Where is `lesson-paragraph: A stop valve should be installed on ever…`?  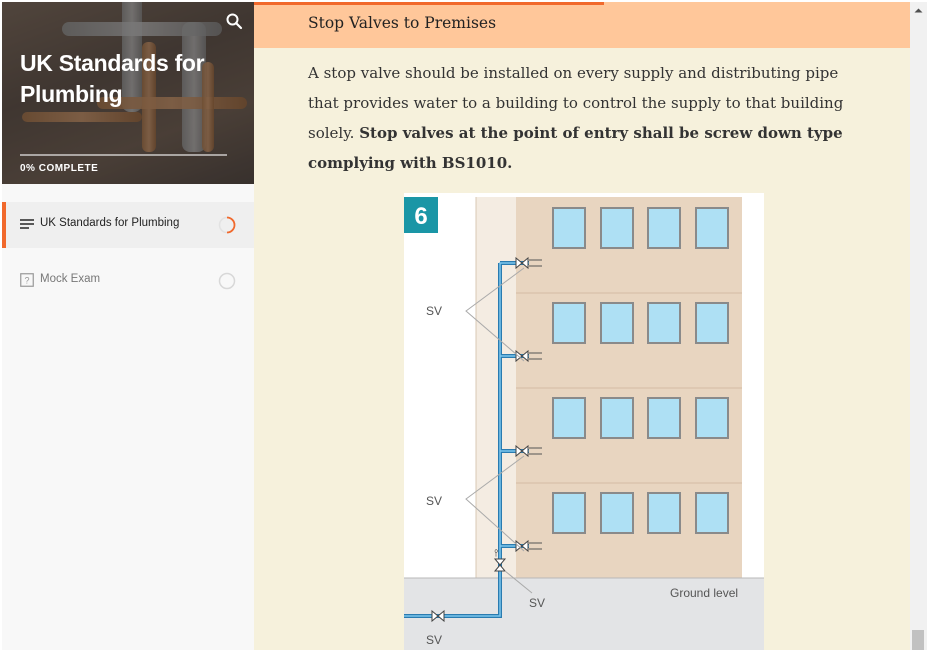
lesson-paragraph: A stop valve should be installed on ever… is located at coordinates (588, 118).